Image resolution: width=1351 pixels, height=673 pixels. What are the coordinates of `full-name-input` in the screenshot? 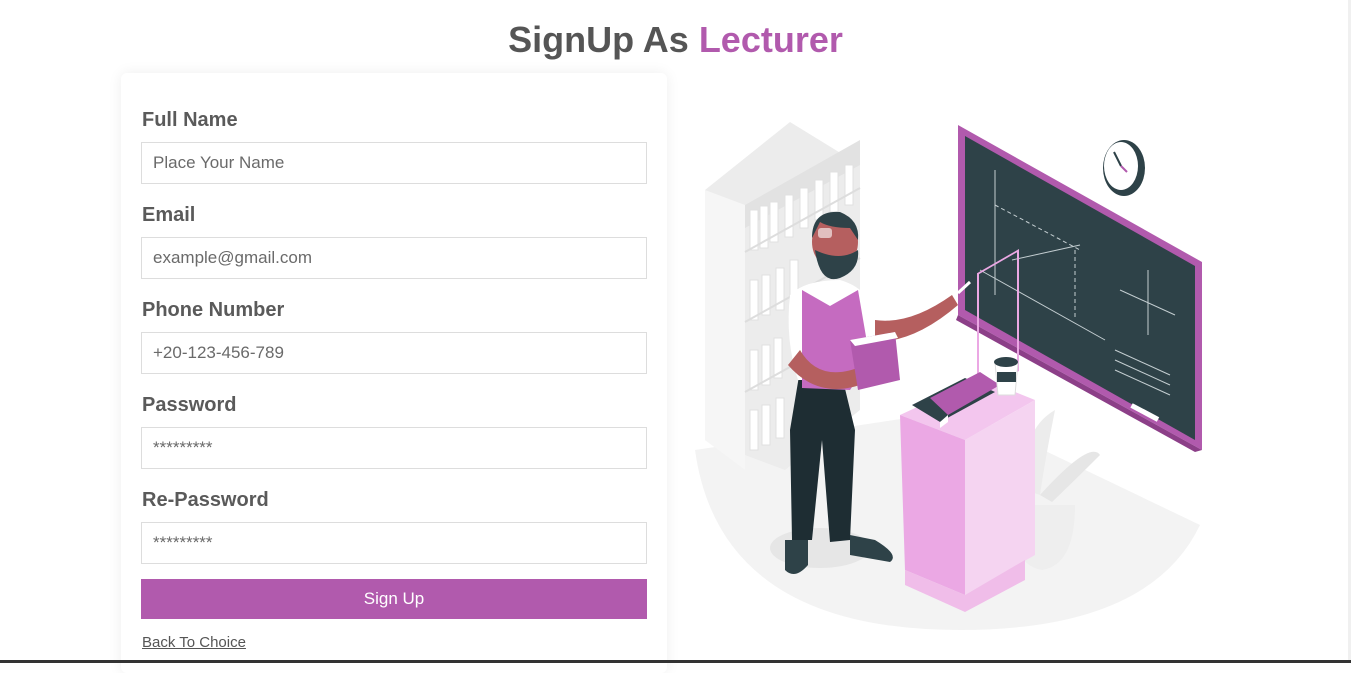 It's located at (394, 163).